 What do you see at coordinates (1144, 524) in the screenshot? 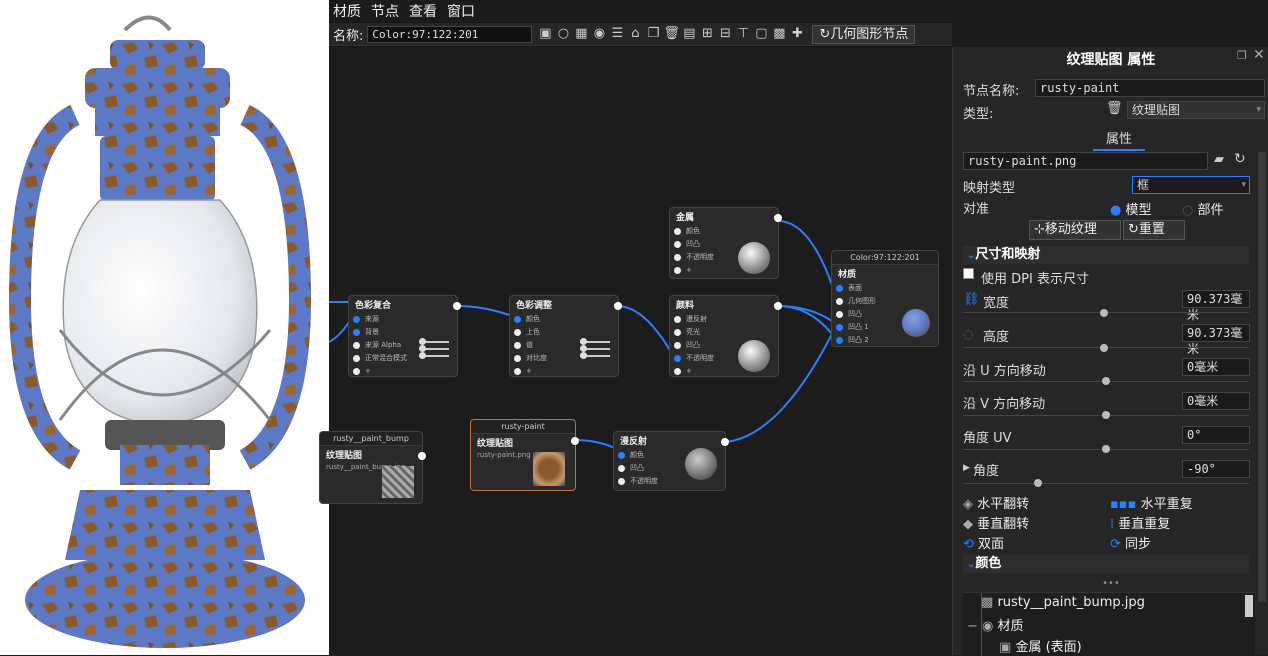
I see `repeat-v-label: 垂直重复` at bounding box center [1144, 524].